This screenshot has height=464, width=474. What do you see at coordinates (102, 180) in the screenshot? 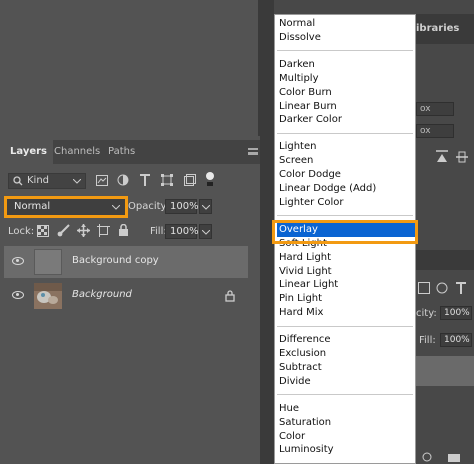
I see `filter-pixel-icon` at bounding box center [102, 180].